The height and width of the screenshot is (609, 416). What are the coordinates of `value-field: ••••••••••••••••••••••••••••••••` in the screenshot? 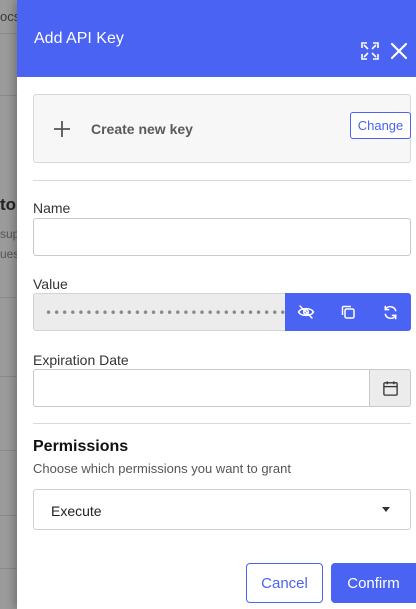 It's located at (159, 312).